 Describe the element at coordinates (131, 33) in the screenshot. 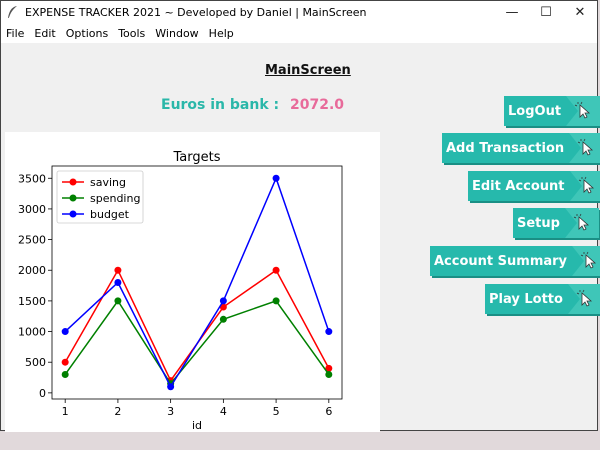

I see `menu-tools: Tools` at that location.